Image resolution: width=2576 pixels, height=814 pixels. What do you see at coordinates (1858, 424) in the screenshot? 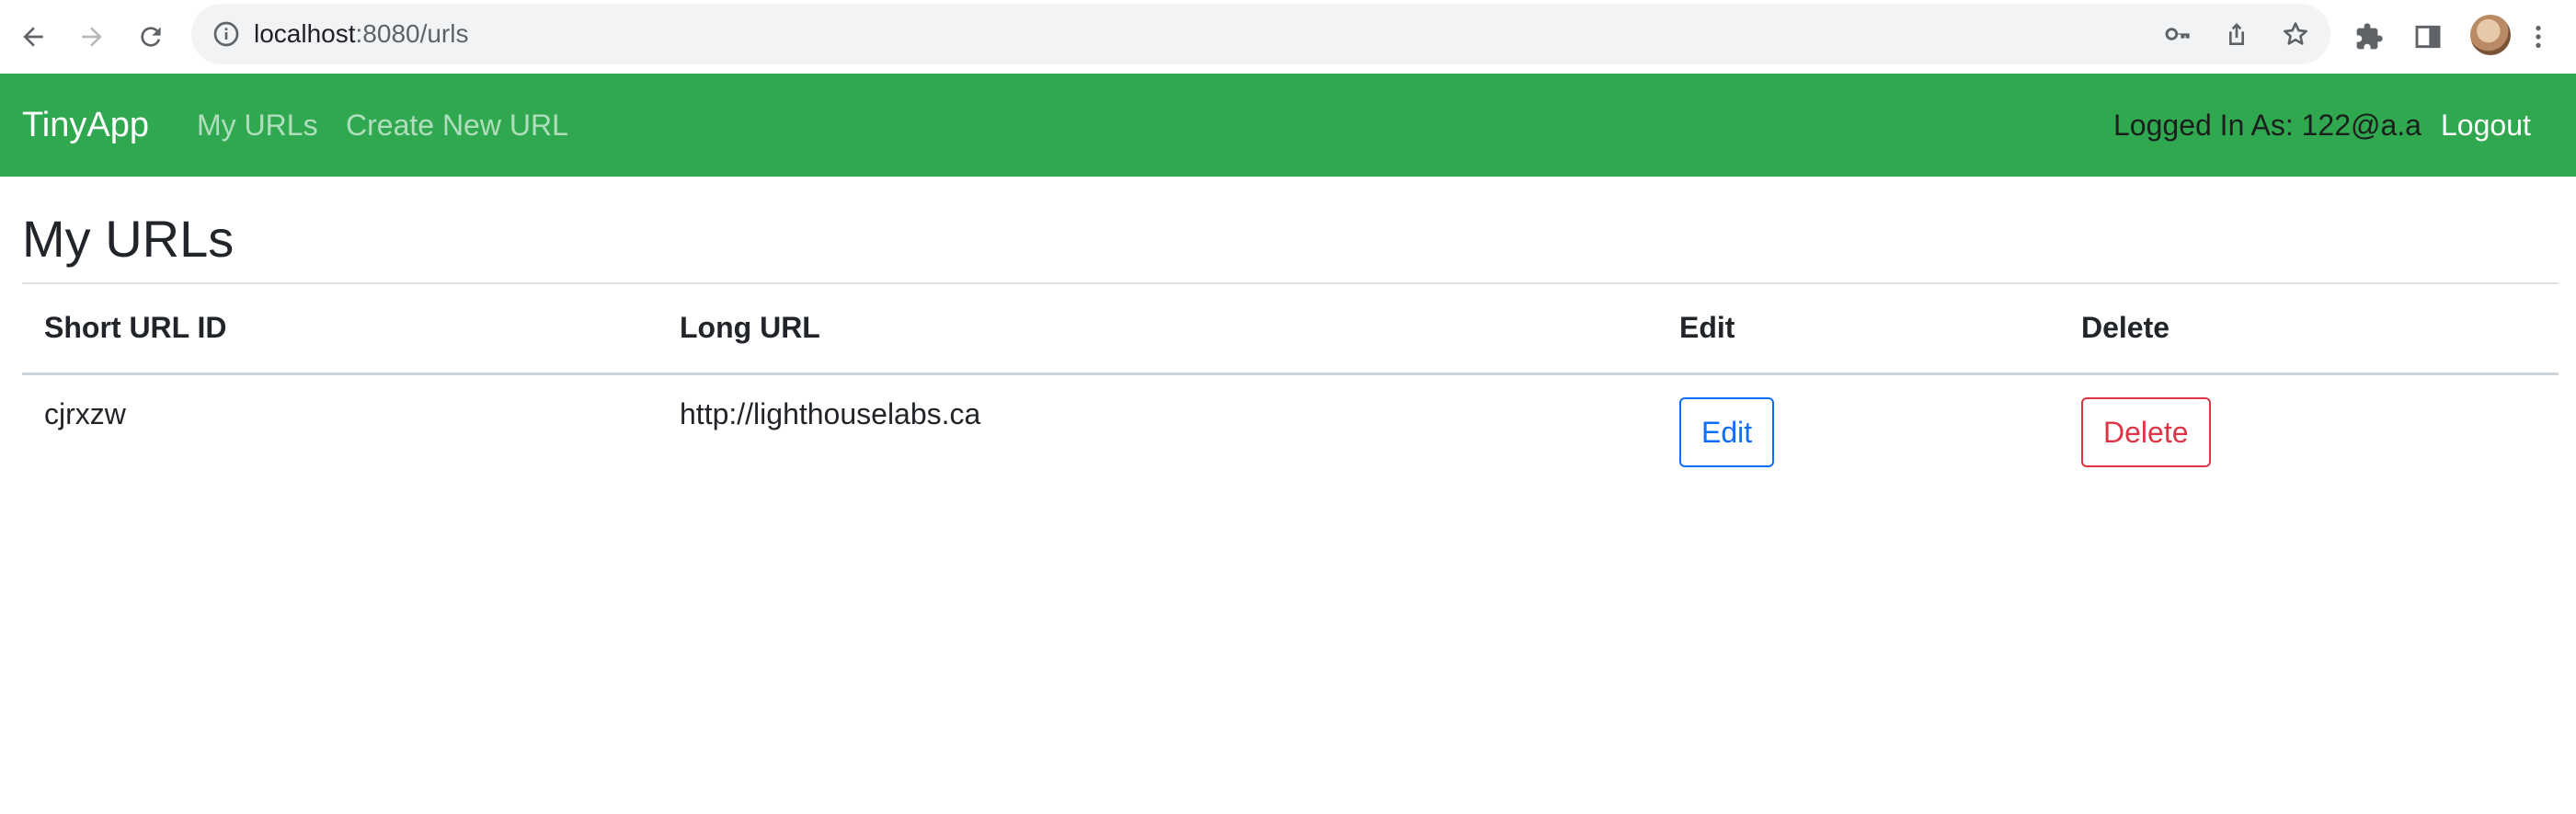
I see `edit-cell: Edit` at bounding box center [1858, 424].